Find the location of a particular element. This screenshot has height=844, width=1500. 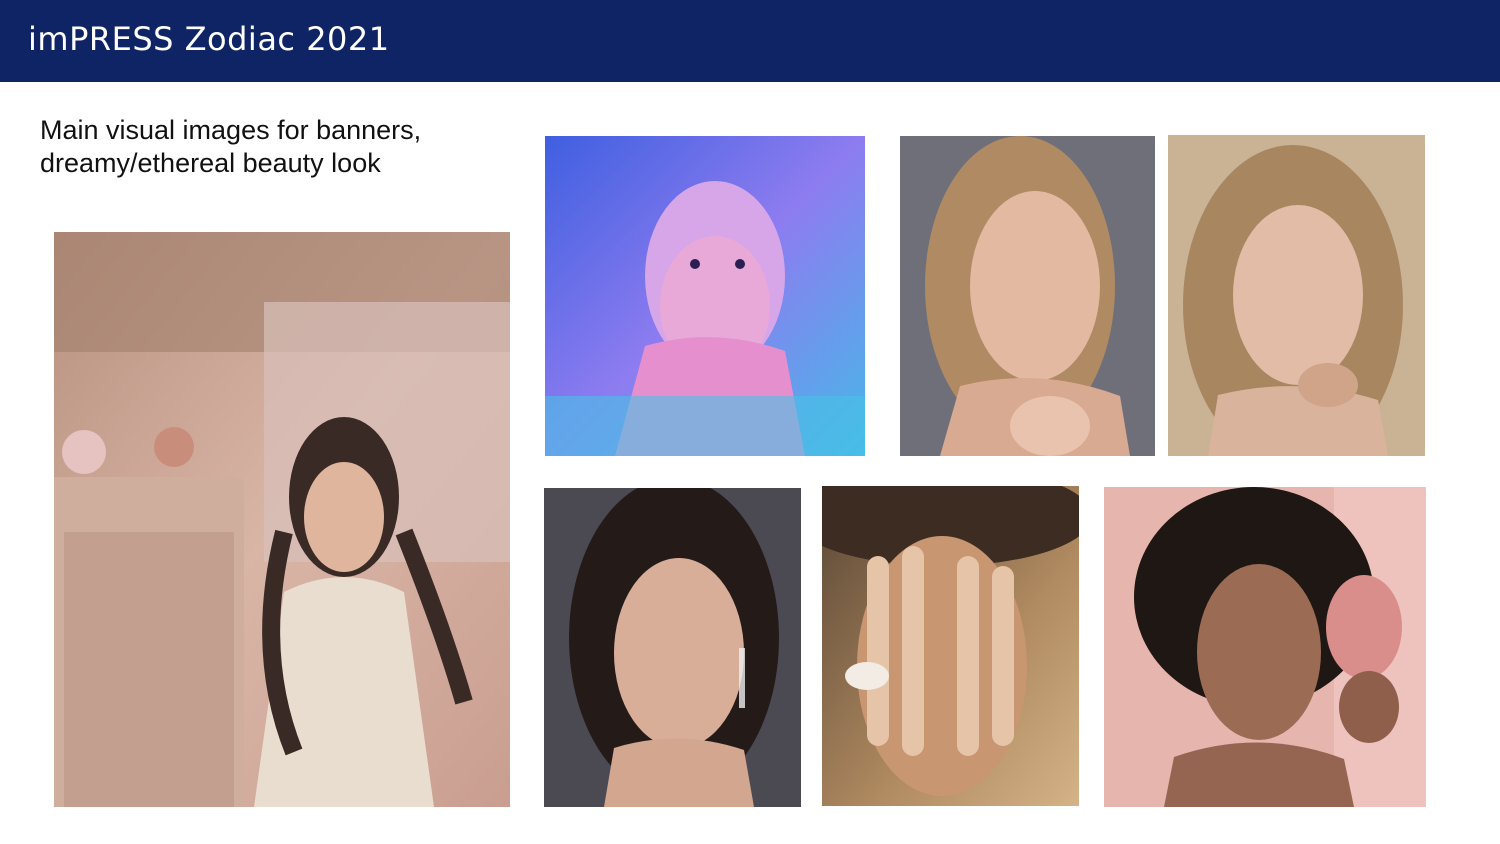

neon-portrait-photo is located at coordinates (705, 296).